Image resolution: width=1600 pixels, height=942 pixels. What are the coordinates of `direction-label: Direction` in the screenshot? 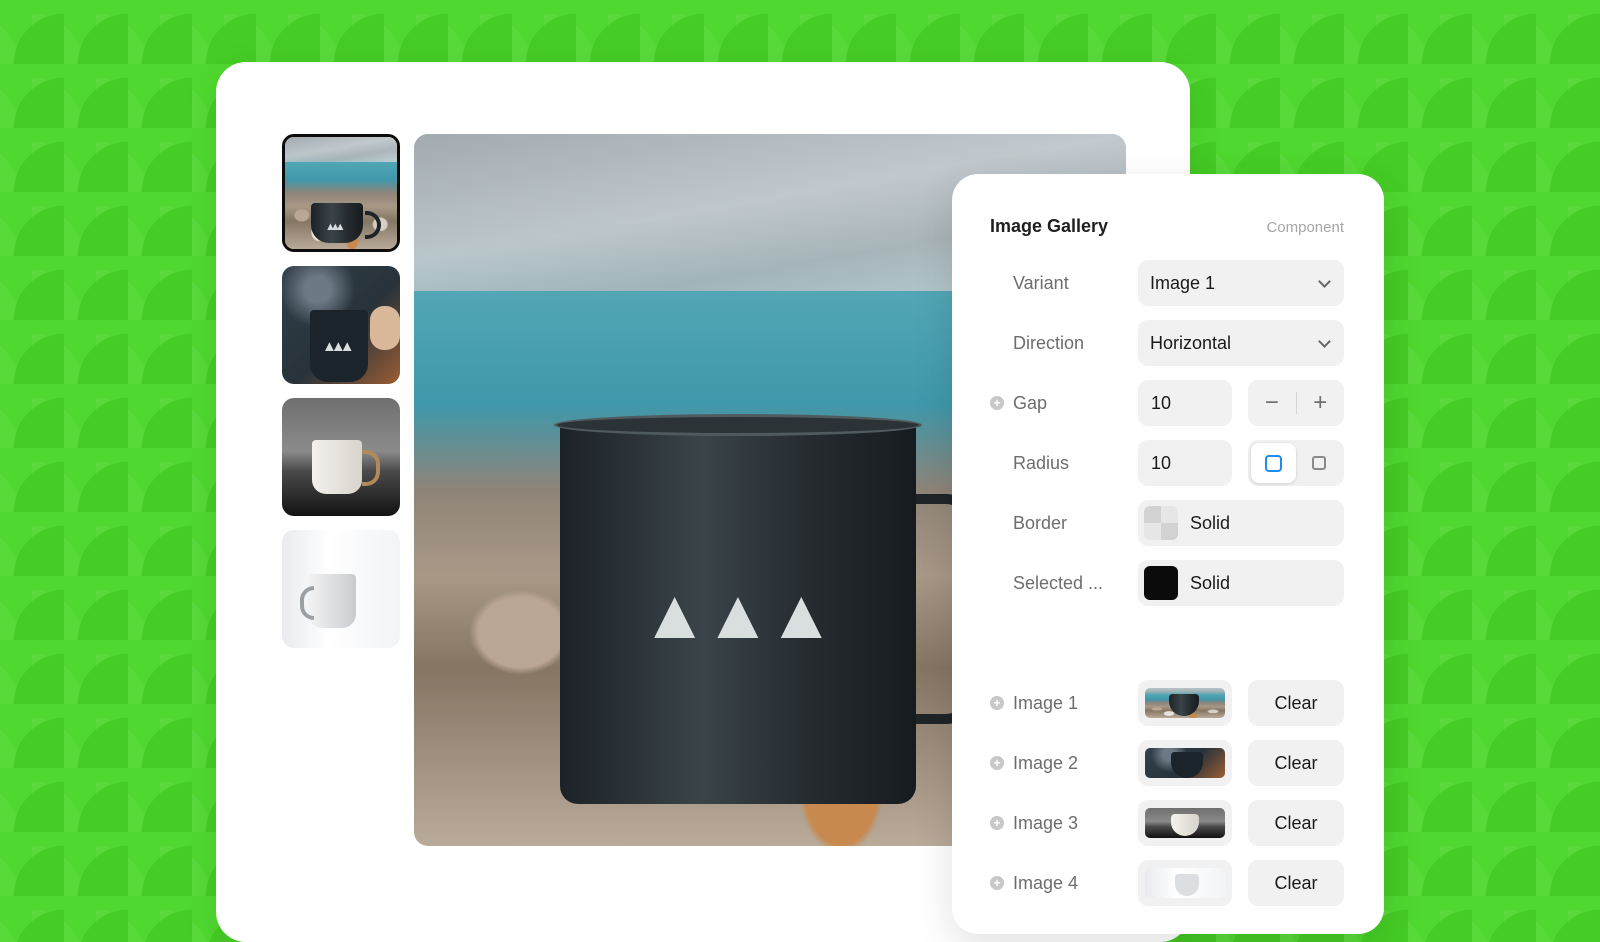 It's located at (1049, 342).